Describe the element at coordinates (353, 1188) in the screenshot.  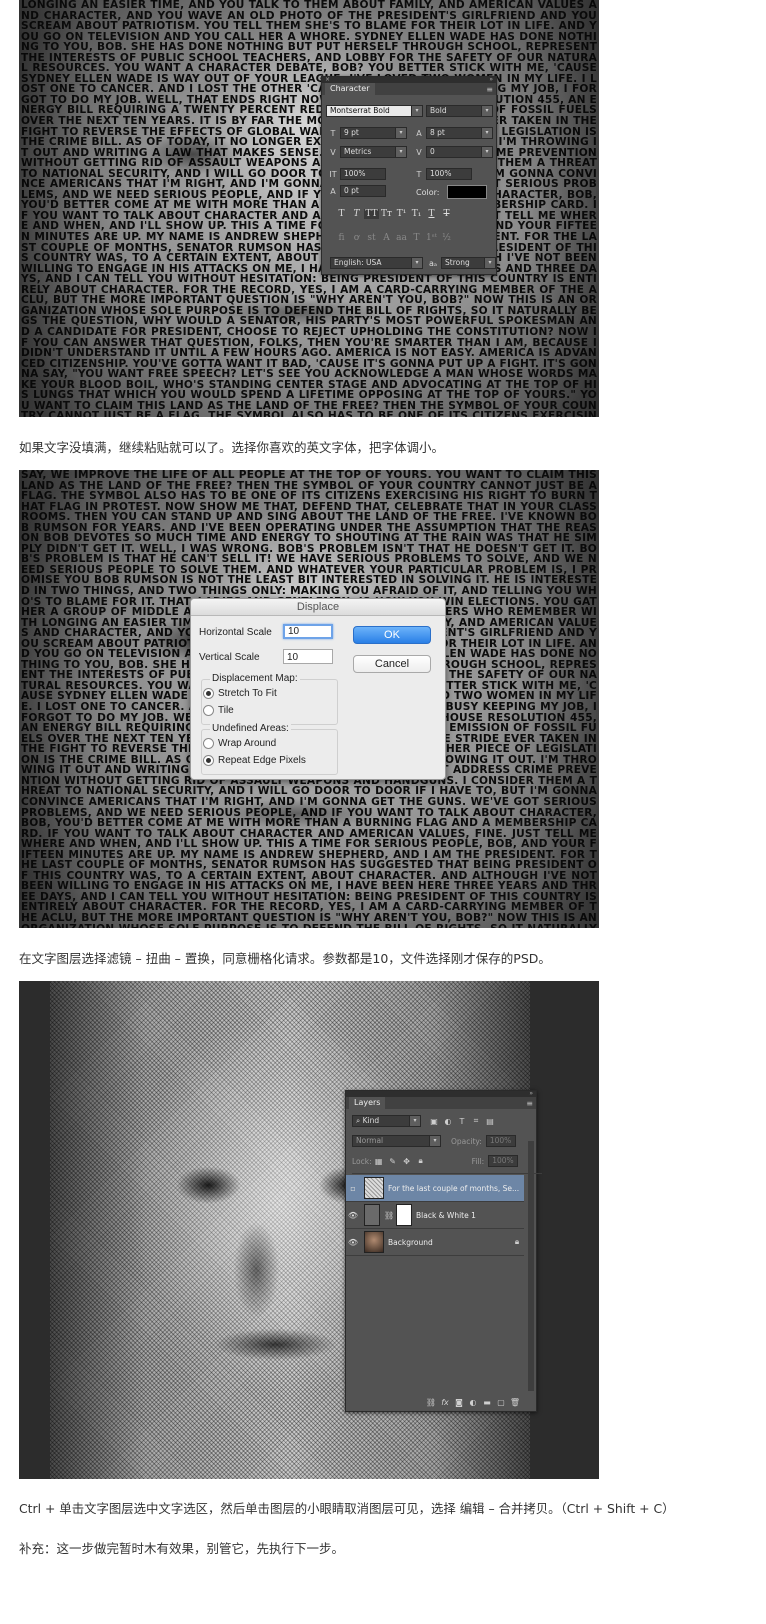
I see `visibility-off-icon: ▫` at that location.